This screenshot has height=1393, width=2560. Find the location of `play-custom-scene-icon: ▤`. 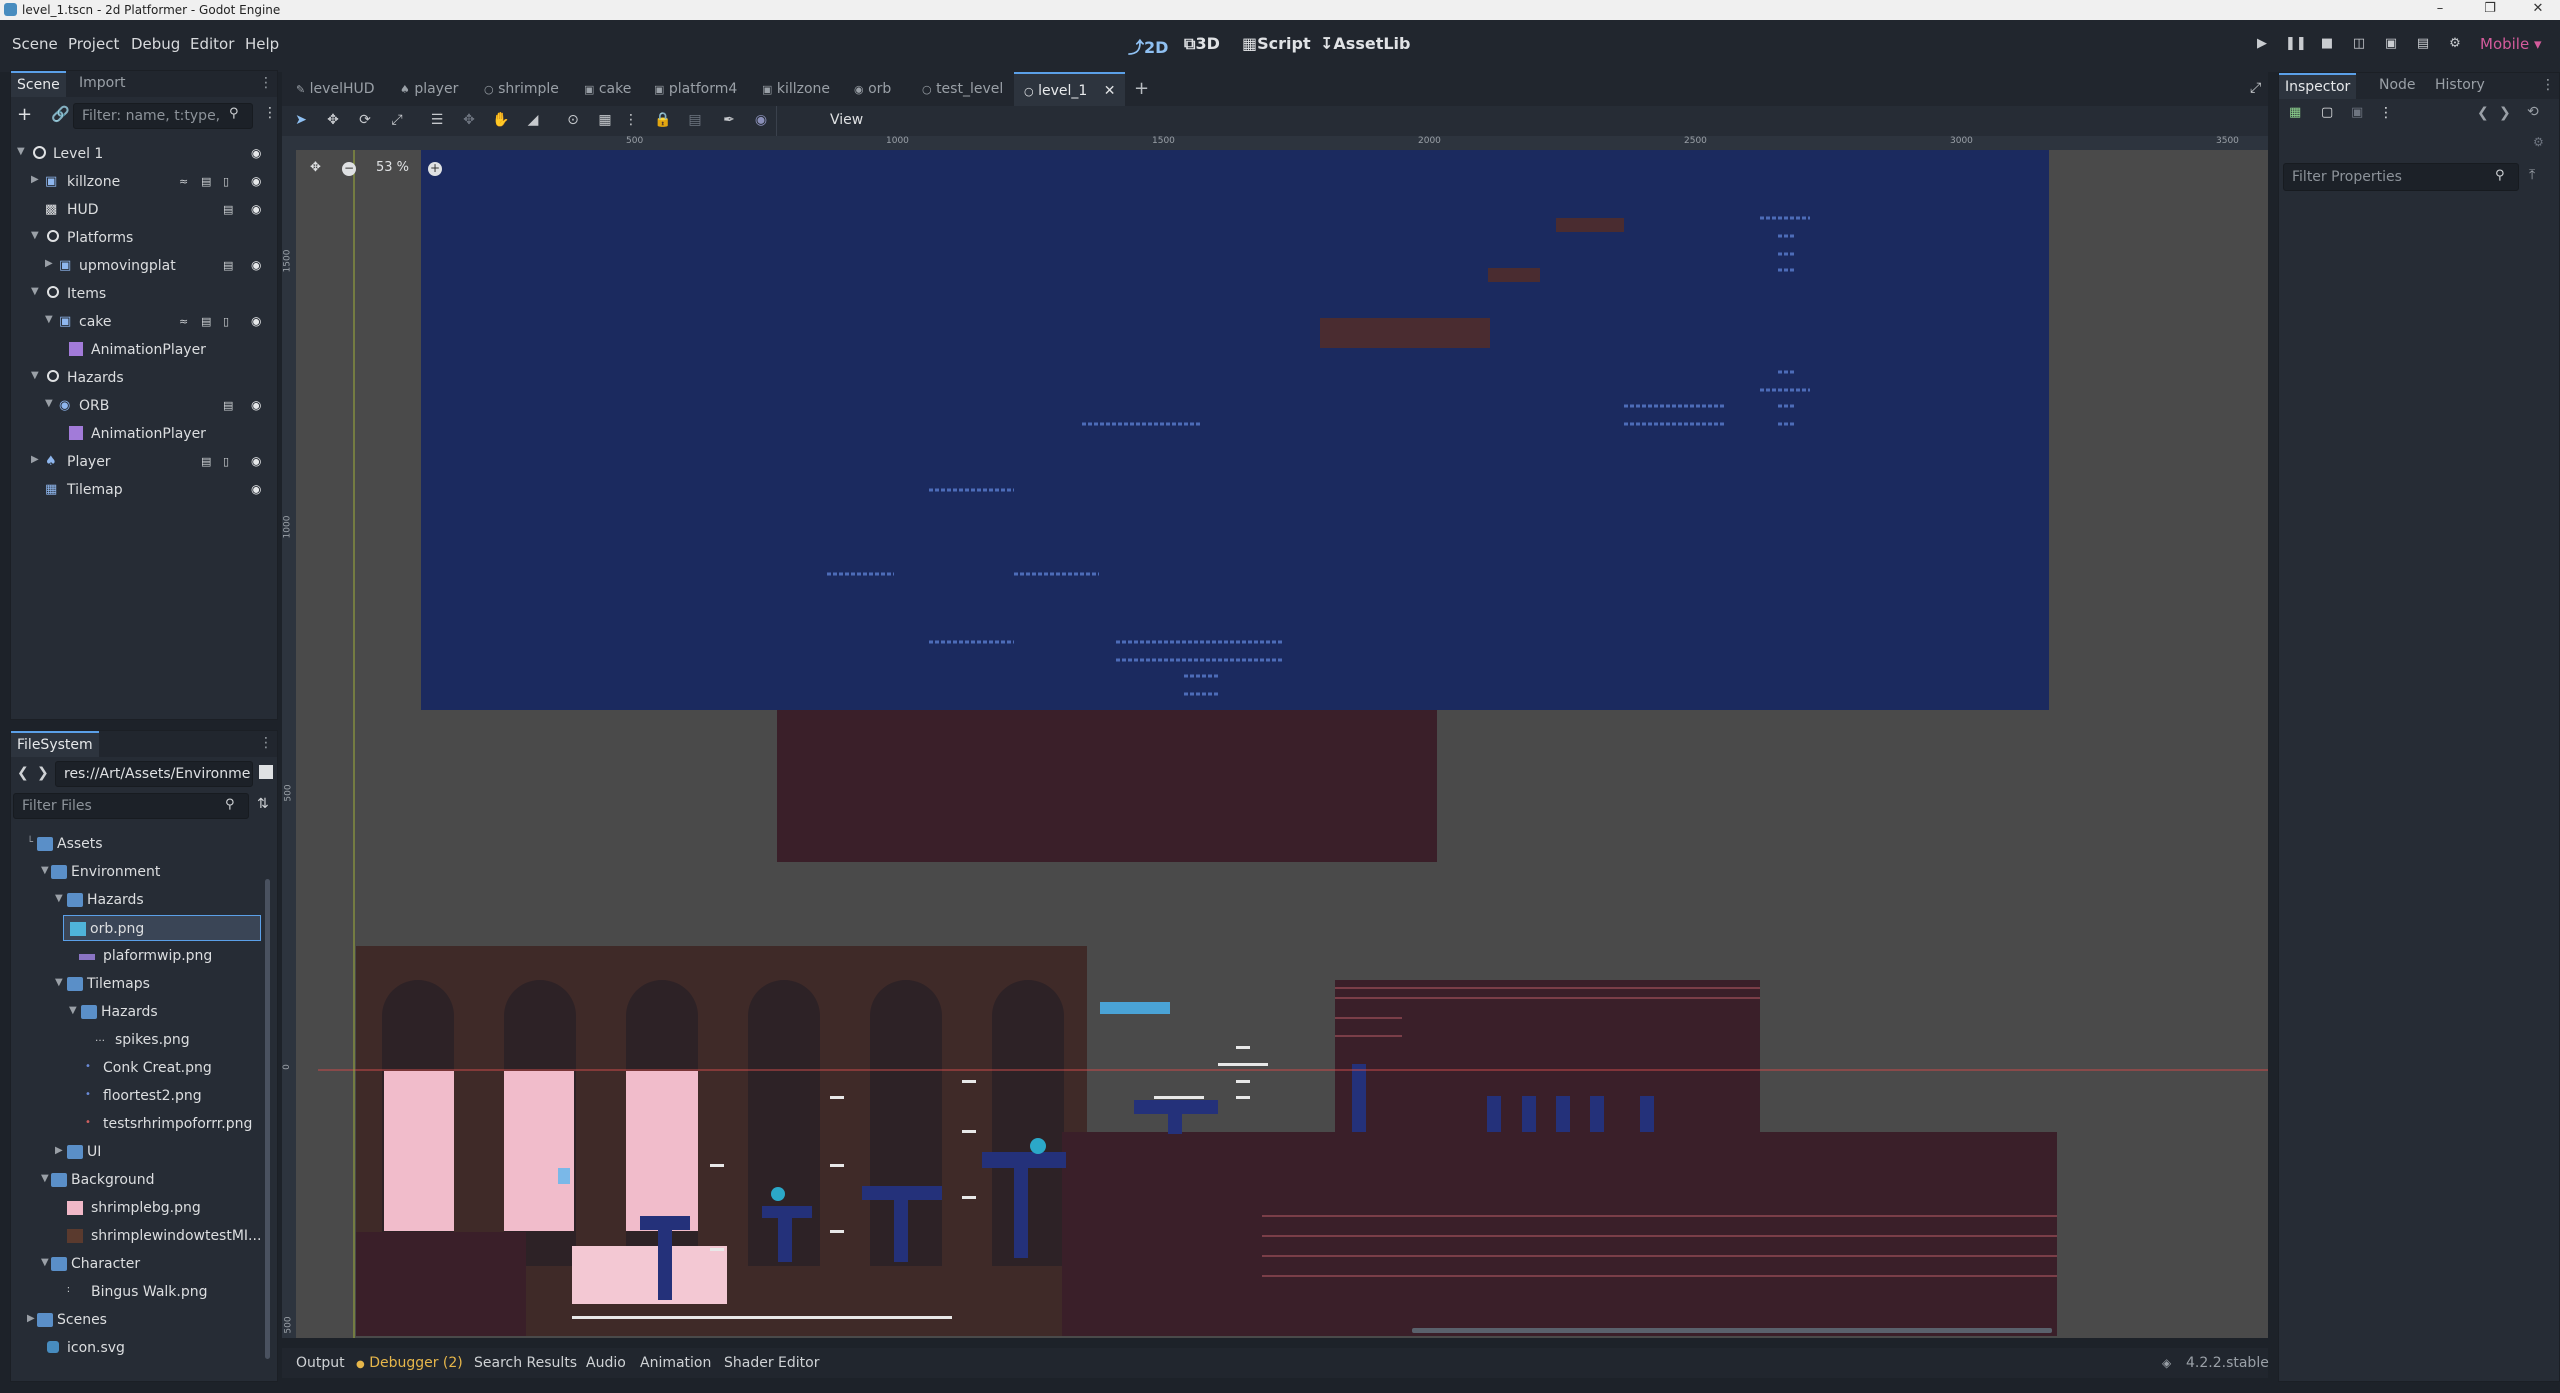

play-custom-scene-icon: ▤ is located at coordinates (2423, 45).